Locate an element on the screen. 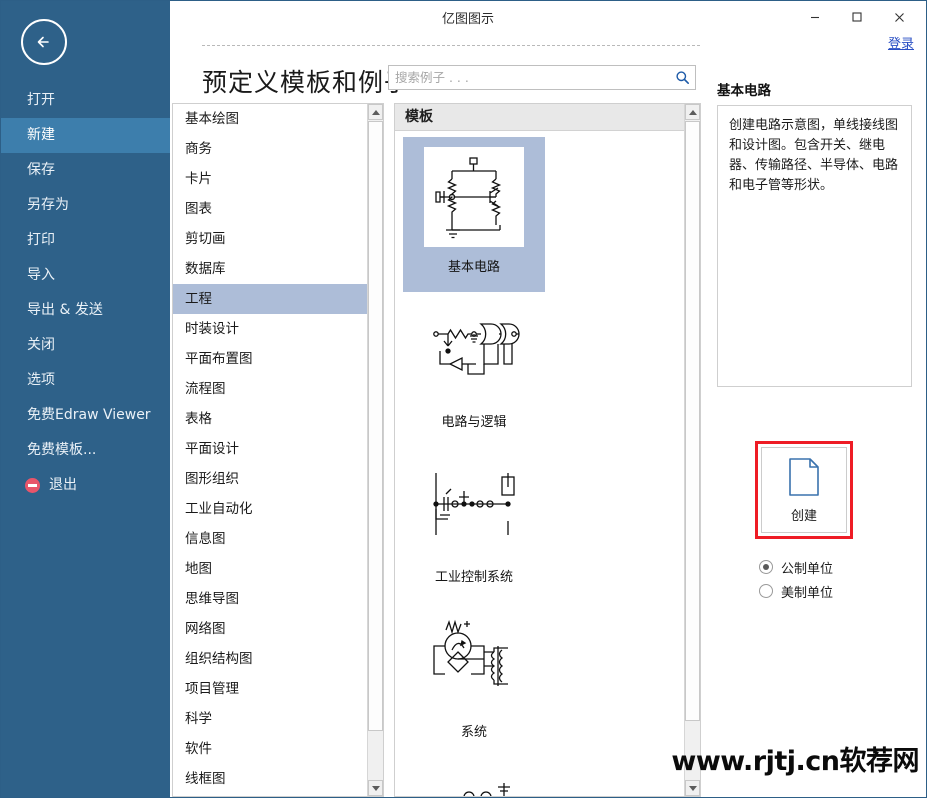 This screenshot has width=927, height=798. sidebar-item-label: 新建 is located at coordinates (41, 135).